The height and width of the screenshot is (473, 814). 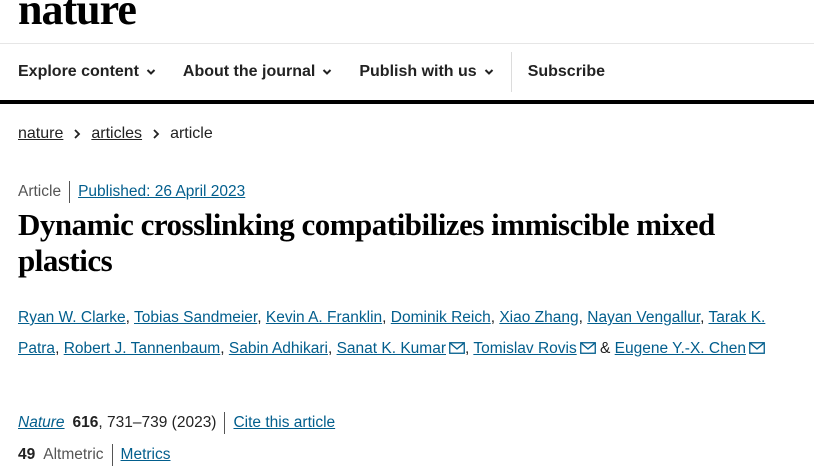 I want to click on article-type: Article, so click(x=40, y=191).